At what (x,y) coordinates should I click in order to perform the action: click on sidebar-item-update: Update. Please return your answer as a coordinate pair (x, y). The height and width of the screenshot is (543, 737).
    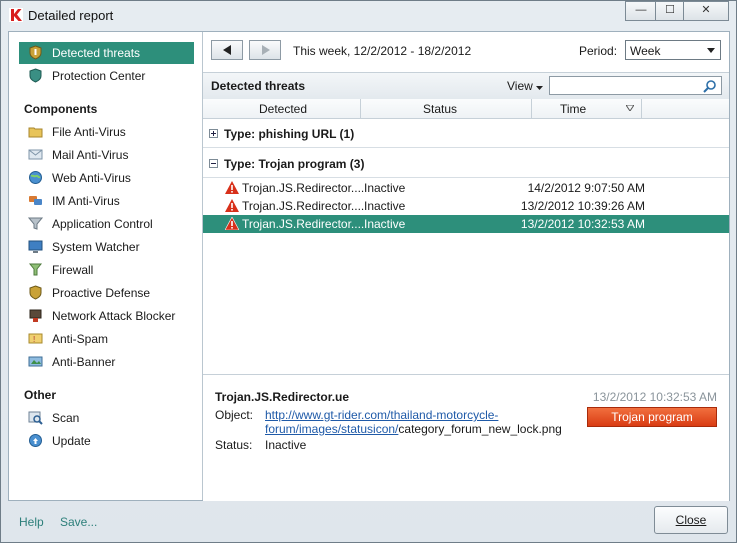
    Looking at the image, I should click on (106, 441).